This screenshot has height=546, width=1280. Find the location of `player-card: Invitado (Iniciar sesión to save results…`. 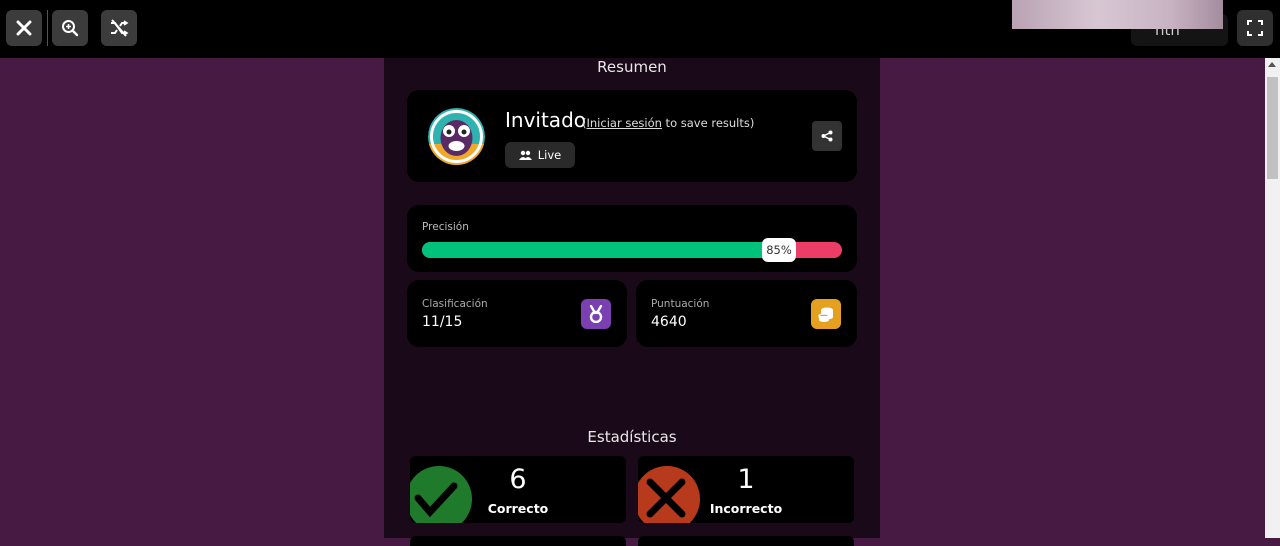

player-card: Invitado (Iniciar sesión to save results… is located at coordinates (632, 136).